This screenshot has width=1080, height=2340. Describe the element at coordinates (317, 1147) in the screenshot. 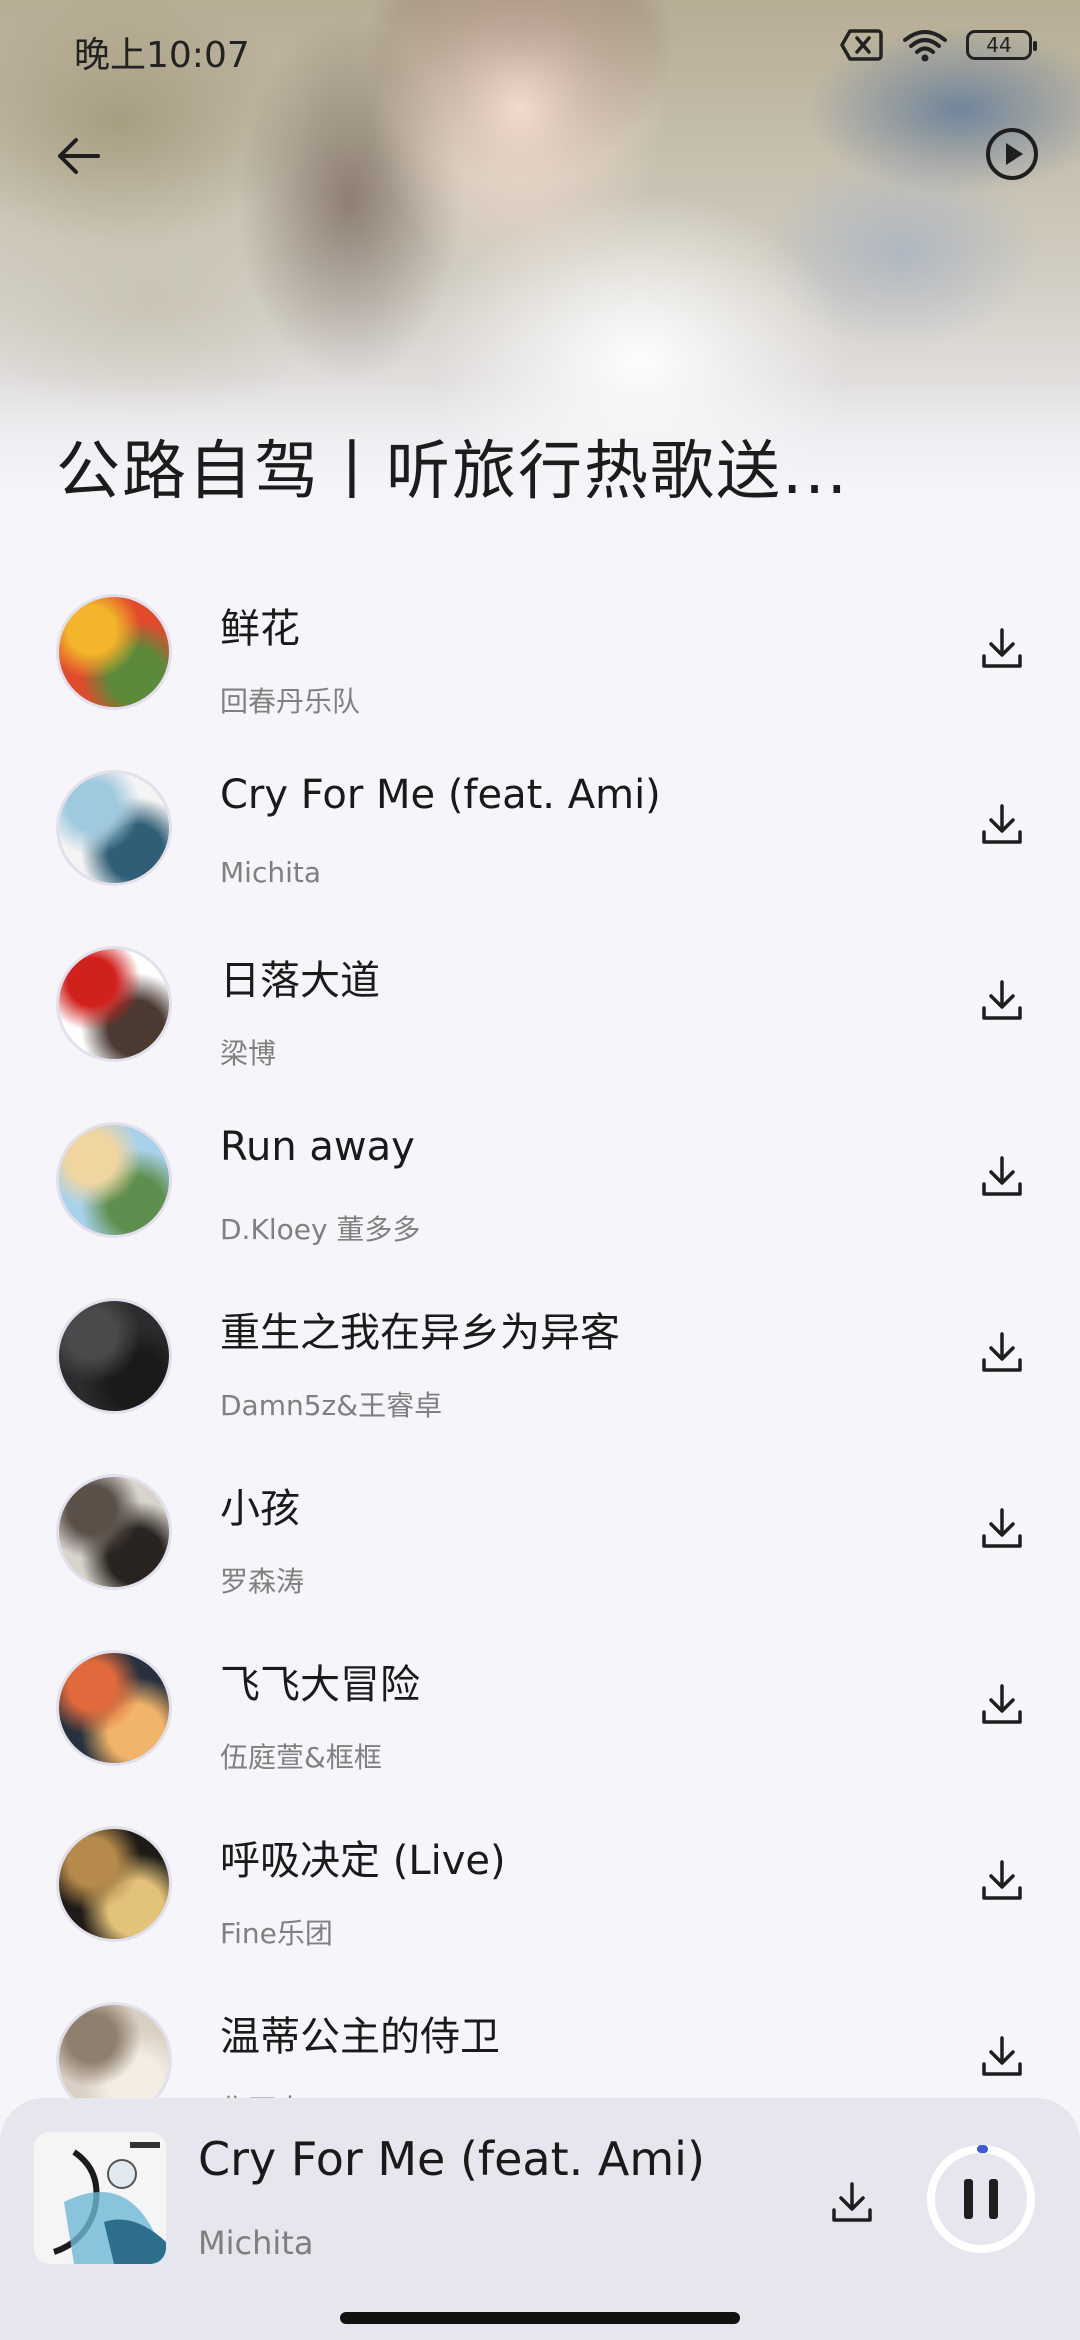

I see `song-title: Run away` at that location.